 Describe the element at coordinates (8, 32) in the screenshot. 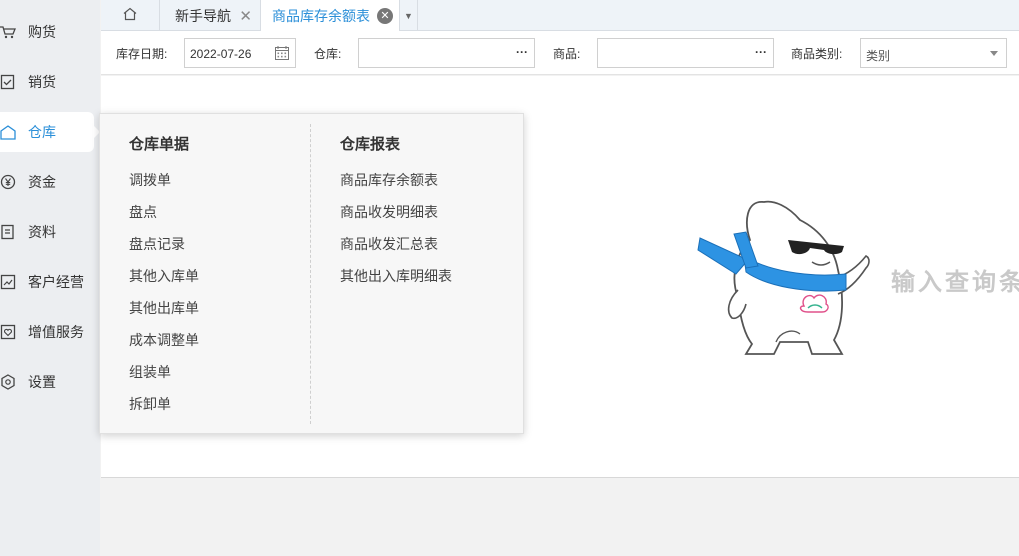

I see `cart-icon` at that location.